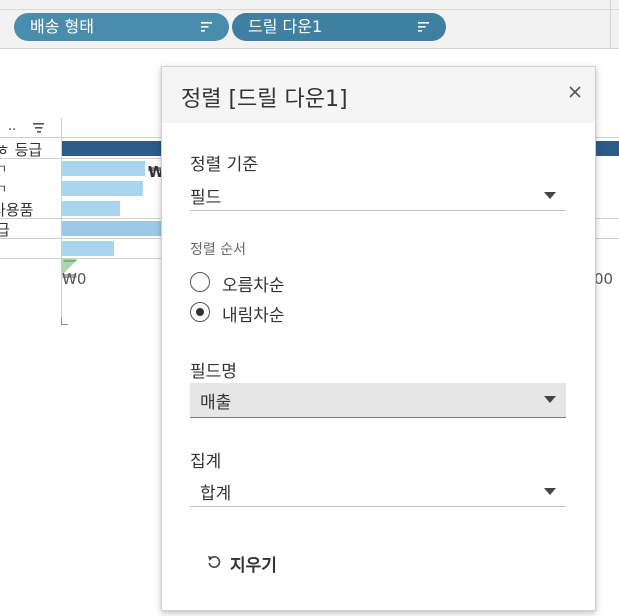 The height and width of the screenshot is (616, 619). I want to click on aggregation-value: 합계, so click(216, 494).